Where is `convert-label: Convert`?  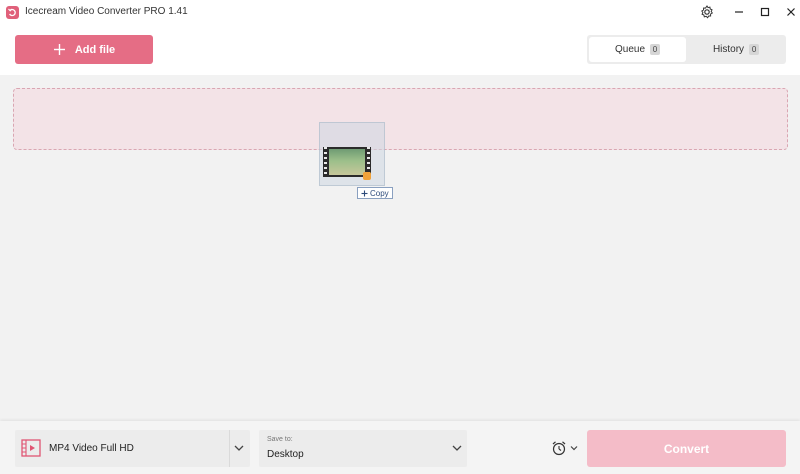
convert-label: Convert is located at coordinates (686, 448).